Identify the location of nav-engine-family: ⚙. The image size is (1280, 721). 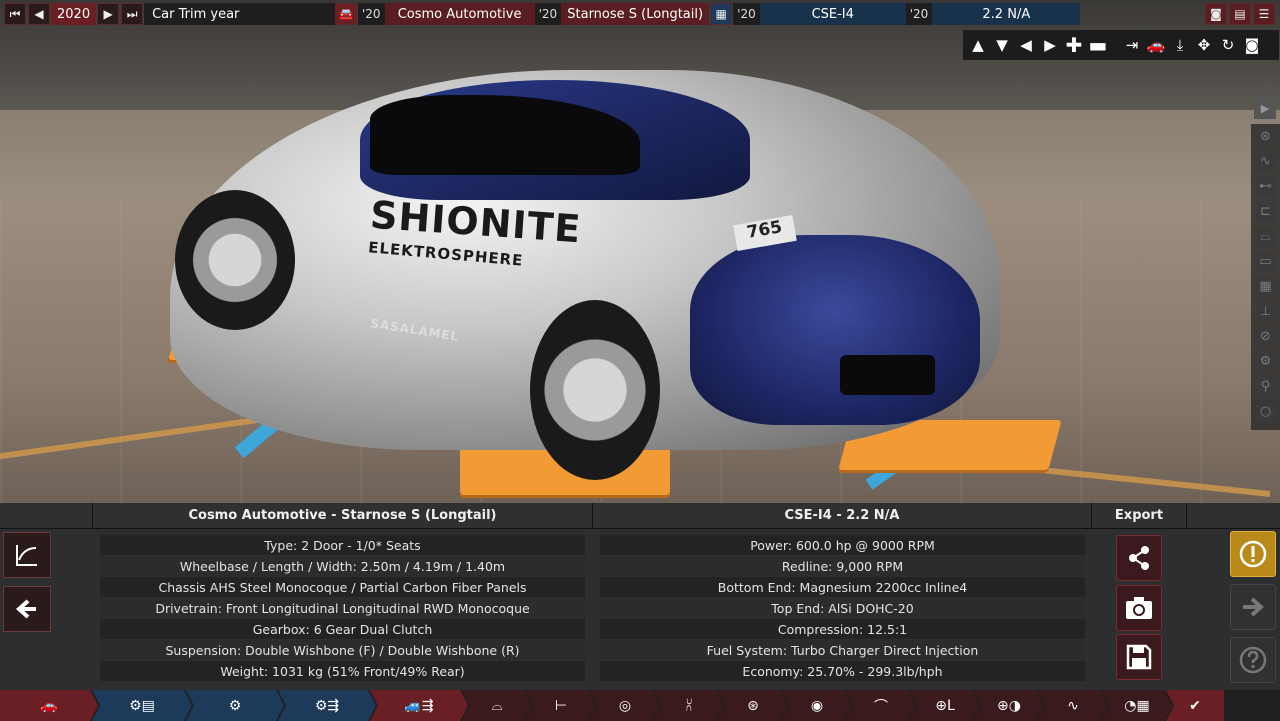
(235, 705).